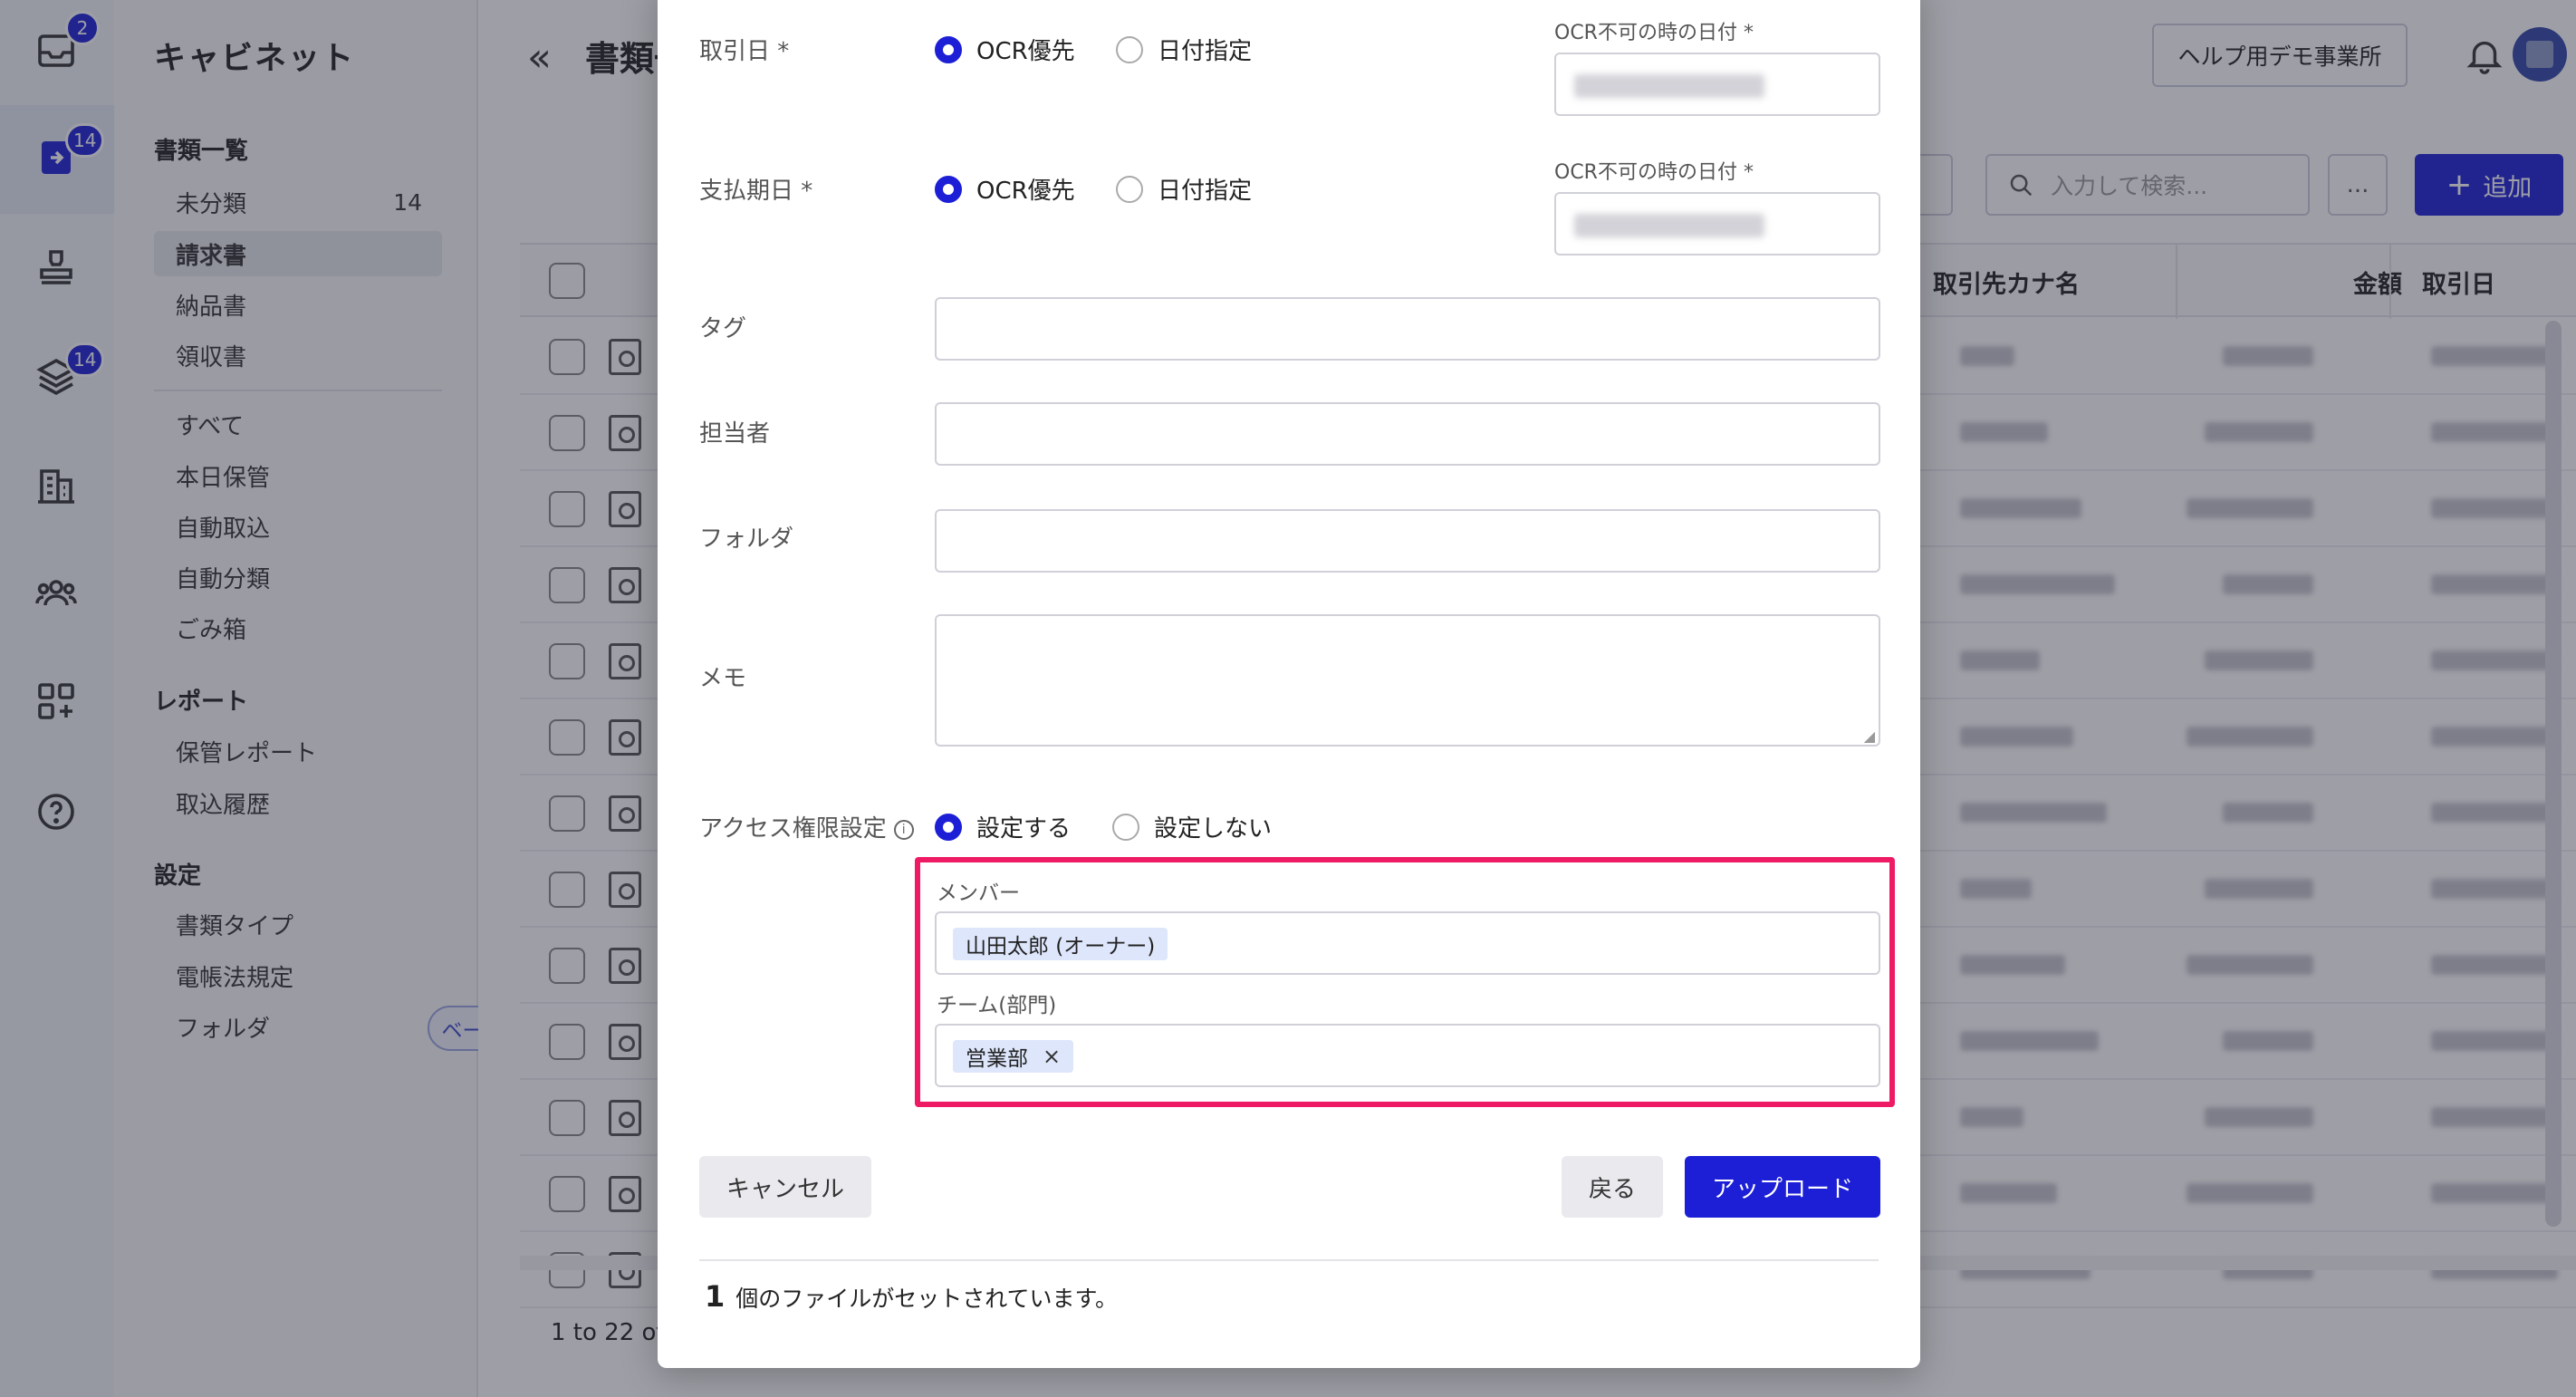 The width and height of the screenshot is (2576, 1397). I want to click on access-setting-label-text: アクセス権限設定, so click(793, 829).